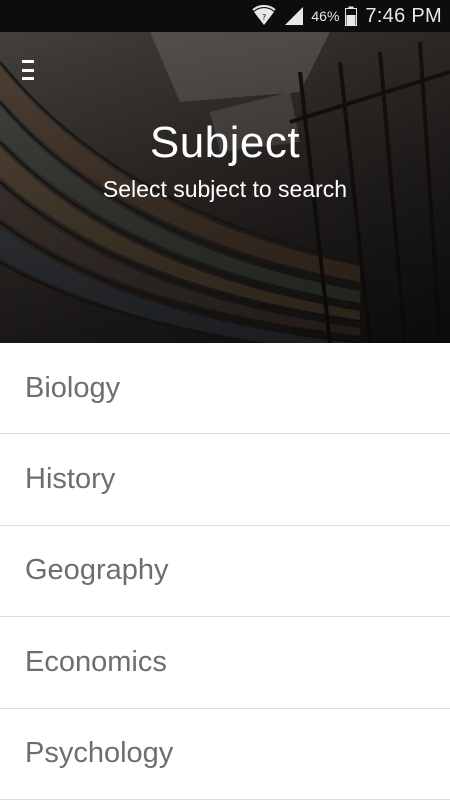 This screenshot has height=800, width=450. Describe the element at coordinates (225, 389) in the screenshot. I see `subject-item-biology: Biology` at that location.